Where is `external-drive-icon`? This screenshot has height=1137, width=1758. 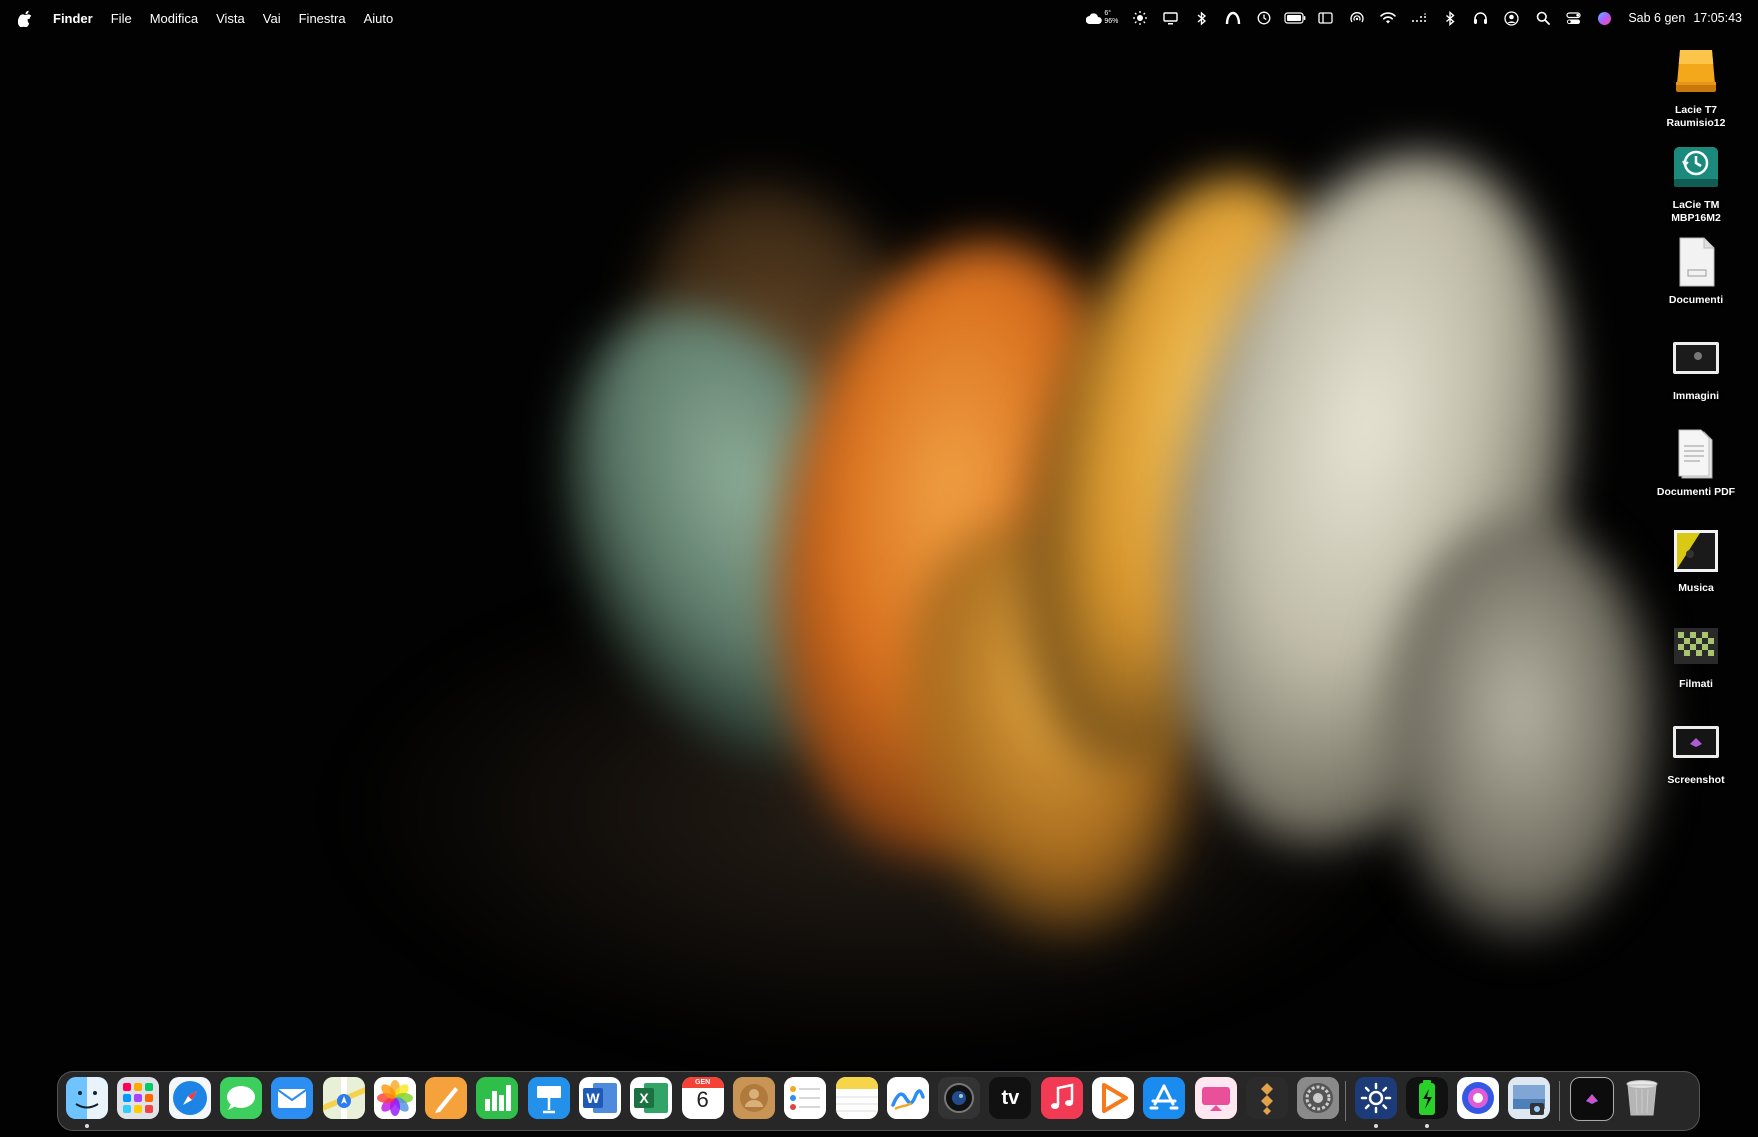 external-drive-icon is located at coordinates (1696, 72).